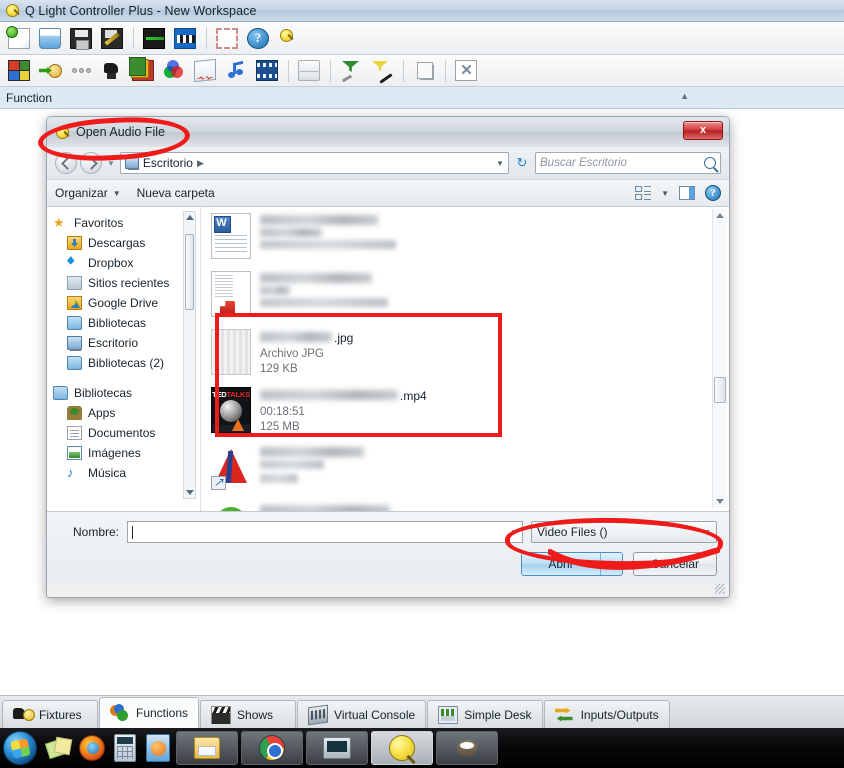 This screenshot has width=844, height=768. Describe the element at coordinates (675, 564) in the screenshot. I see `cancel-button: Cancelar` at that location.